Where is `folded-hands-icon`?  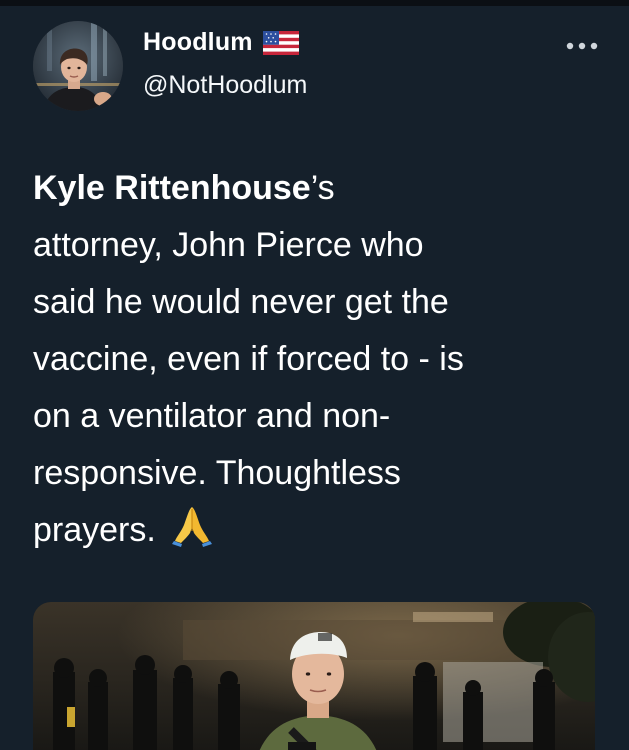
folded-hands-icon is located at coordinates (192, 525).